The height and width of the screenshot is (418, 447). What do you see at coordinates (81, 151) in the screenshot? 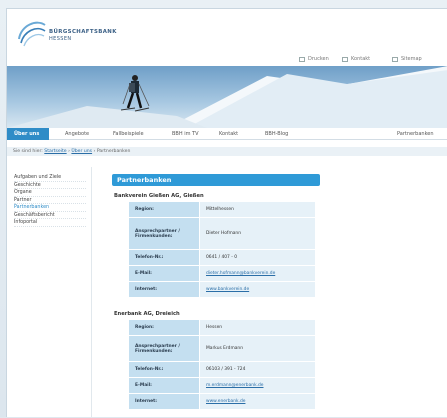
I see `breadcrumb-section-link: Über uns` at bounding box center [81, 151].